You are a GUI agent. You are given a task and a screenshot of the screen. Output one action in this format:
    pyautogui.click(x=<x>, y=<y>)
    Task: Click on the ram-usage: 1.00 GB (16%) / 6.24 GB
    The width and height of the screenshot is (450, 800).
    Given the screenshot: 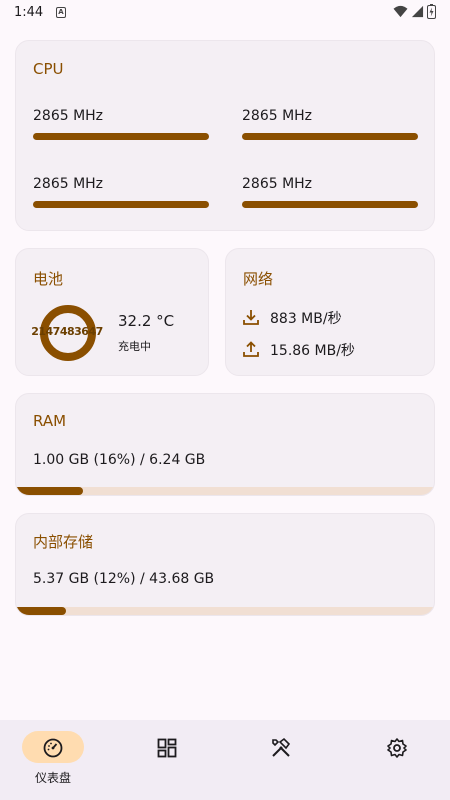 What is the action you would take?
    pyautogui.click(x=119, y=460)
    